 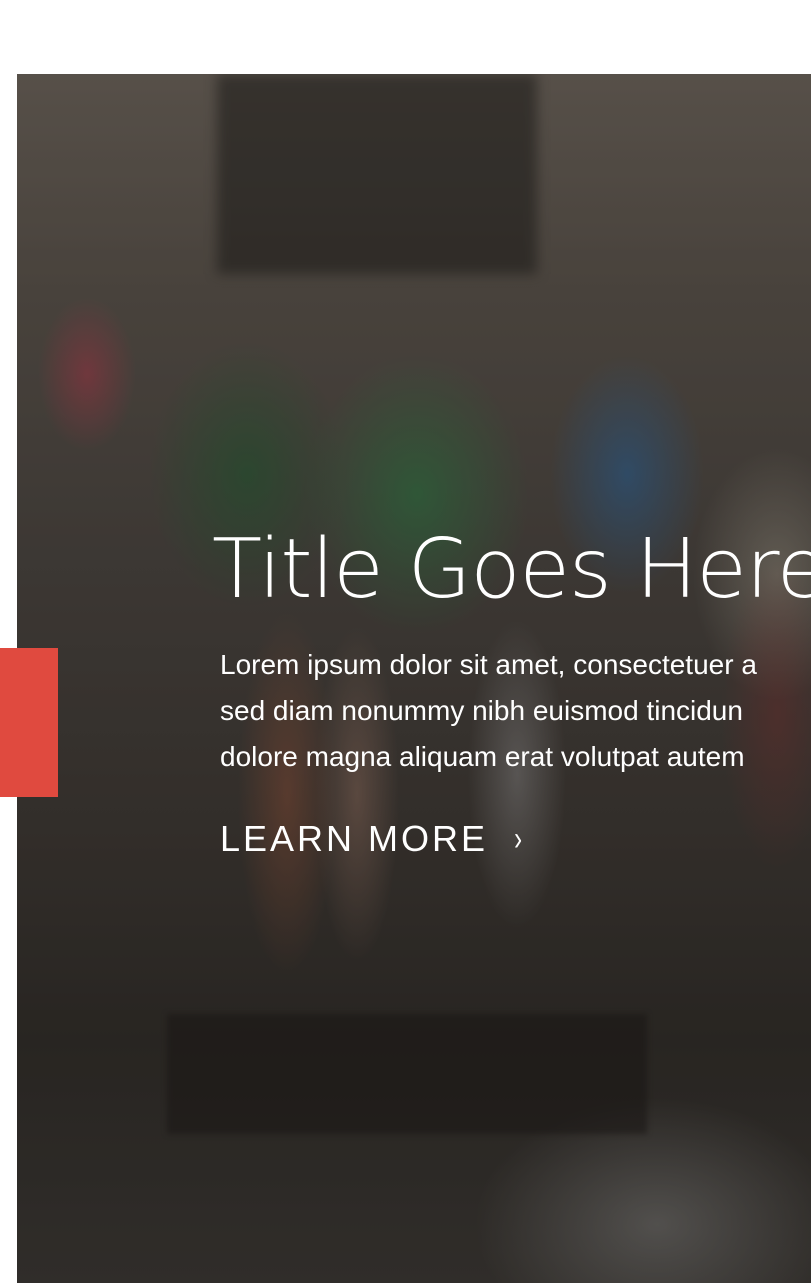 What do you see at coordinates (481, 710) in the screenshot?
I see `hero-description-line: sed diam nonummy nibh euismod tincidun` at bounding box center [481, 710].